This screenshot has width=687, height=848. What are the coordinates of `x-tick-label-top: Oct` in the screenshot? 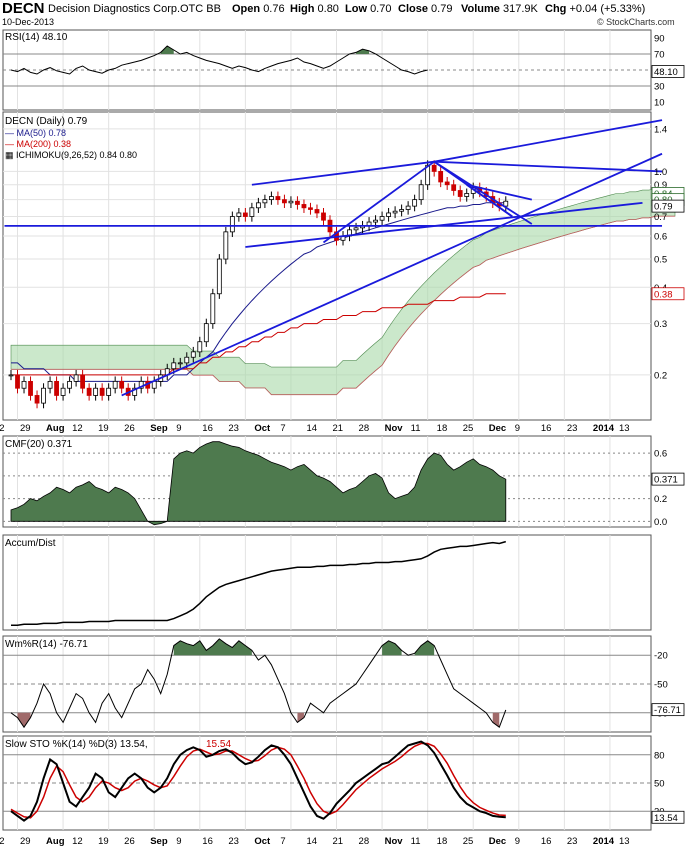 It's located at (262, 428).